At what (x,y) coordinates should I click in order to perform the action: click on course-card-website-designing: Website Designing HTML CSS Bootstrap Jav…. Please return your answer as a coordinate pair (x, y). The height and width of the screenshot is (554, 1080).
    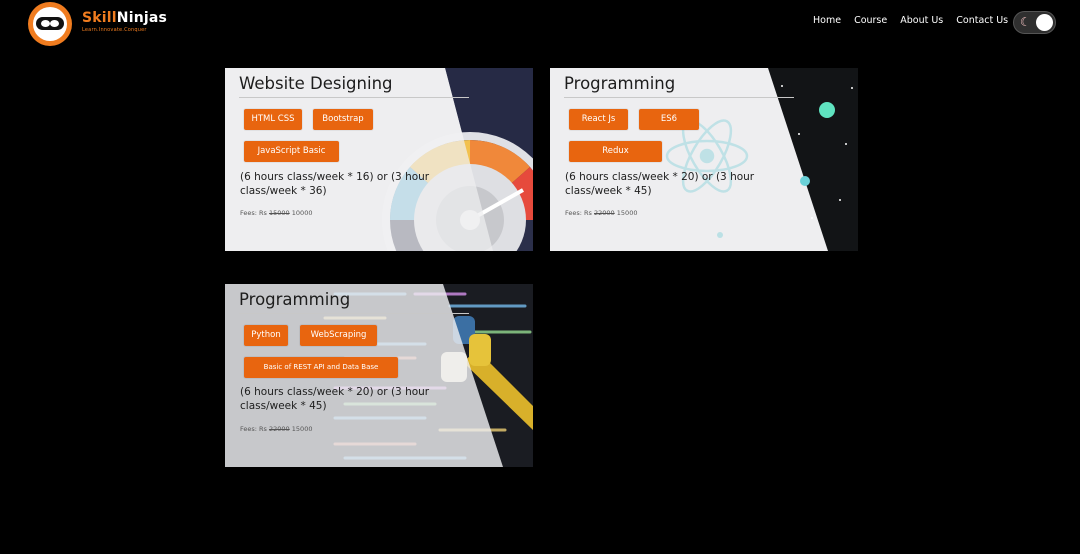
    Looking at the image, I should click on (379, 159).